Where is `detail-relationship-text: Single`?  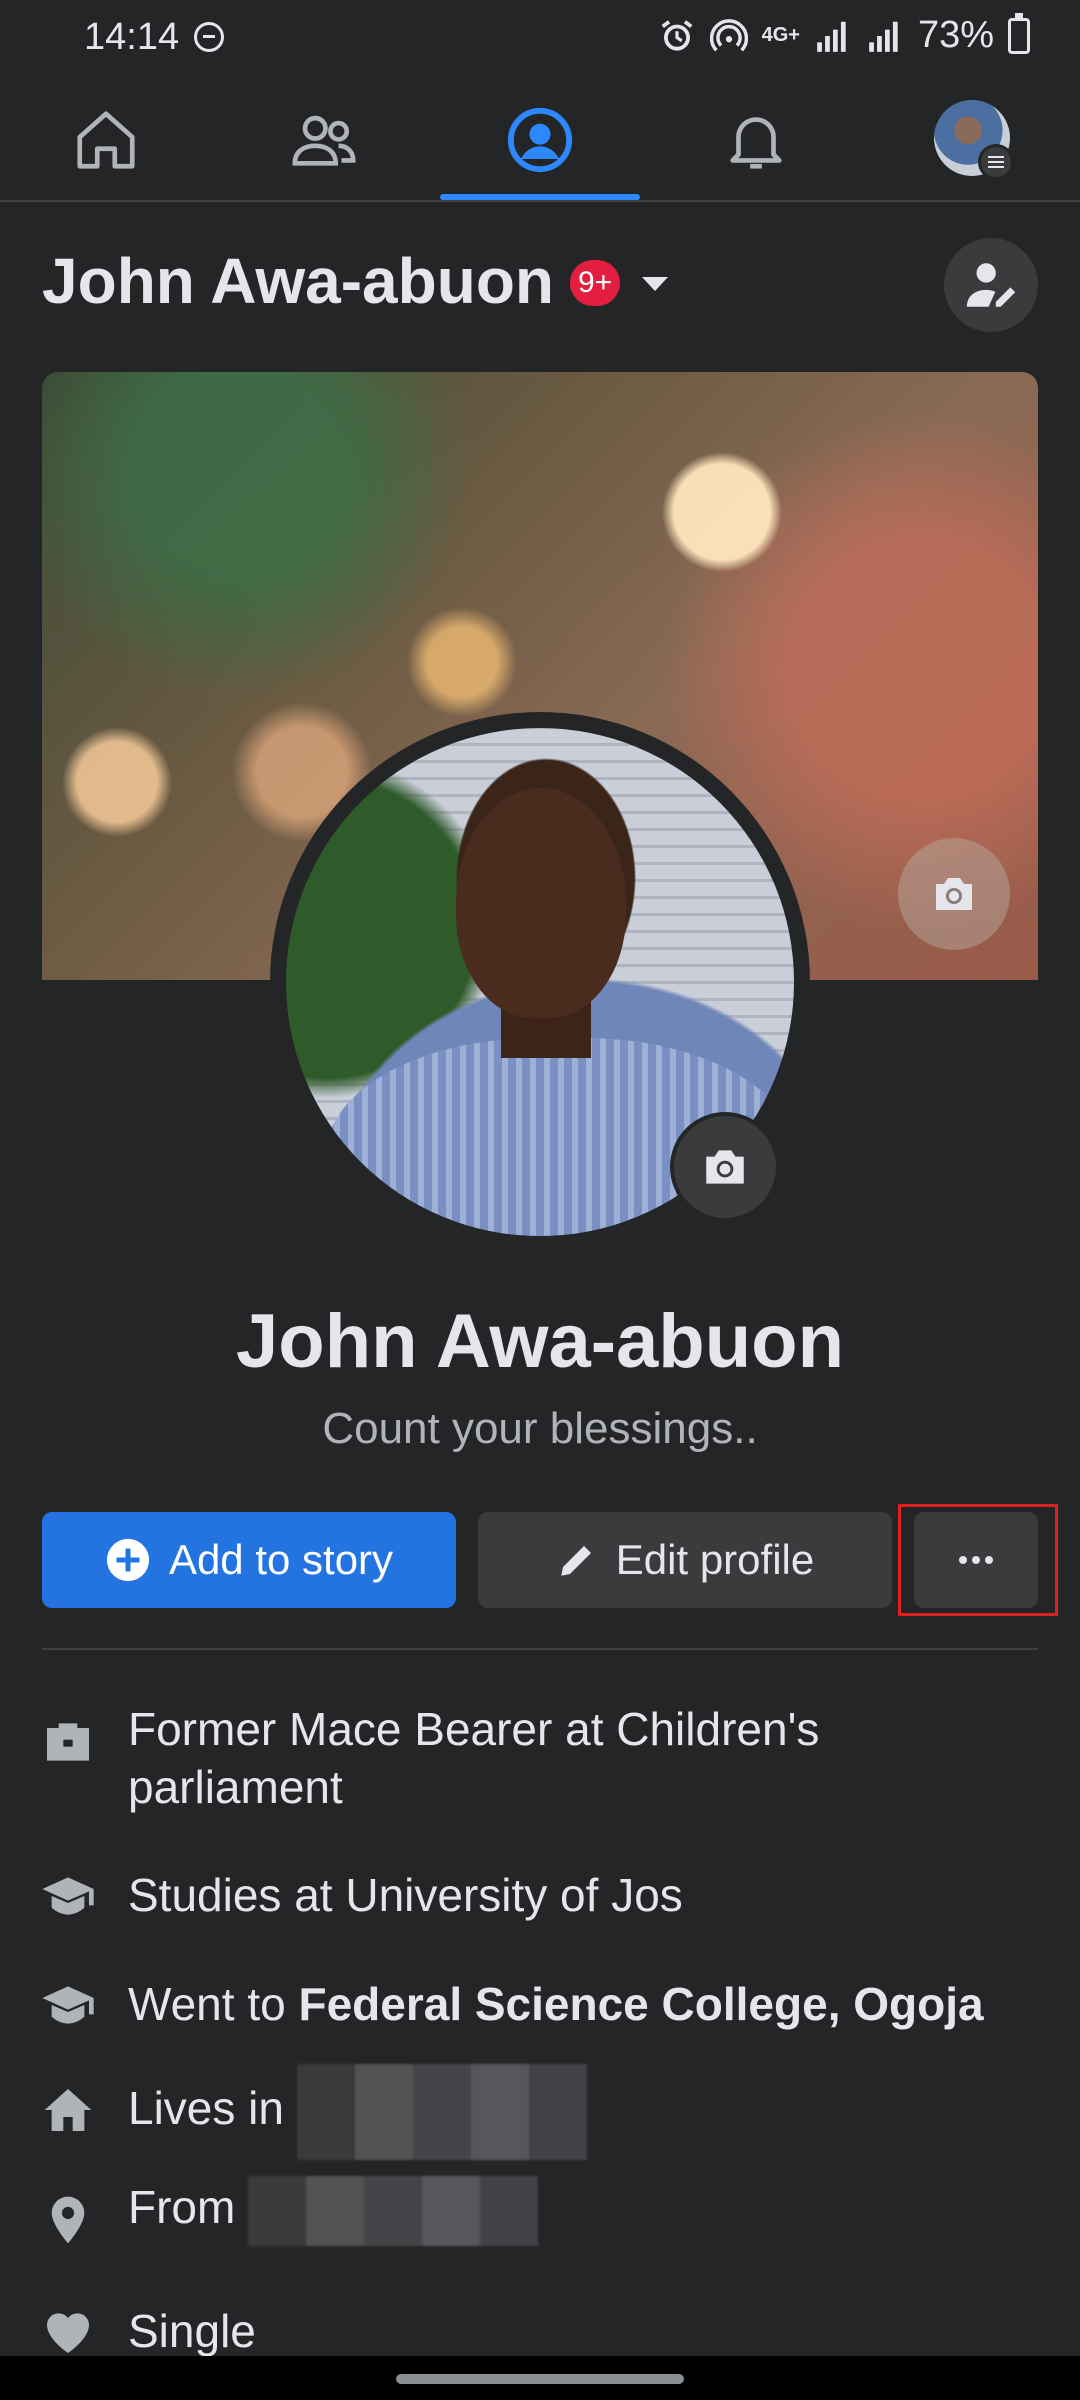 detail-relationship-text: Single is located at coordinates (192, 2331).